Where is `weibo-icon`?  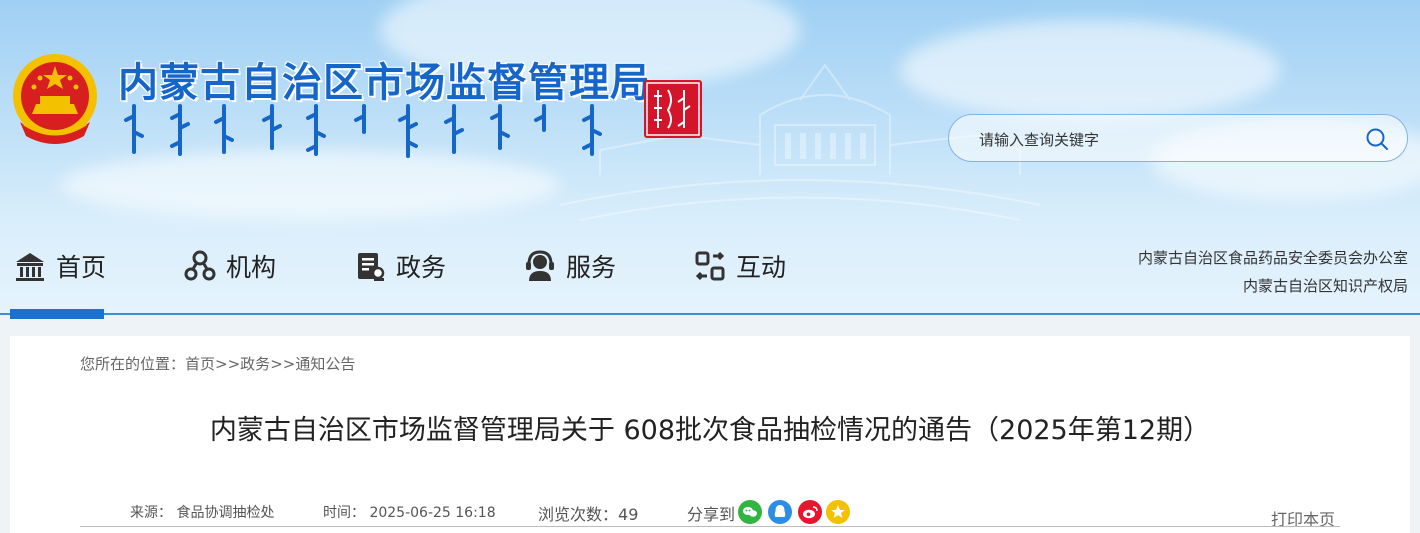
weibo-icon is located at coordinates (810, 512).